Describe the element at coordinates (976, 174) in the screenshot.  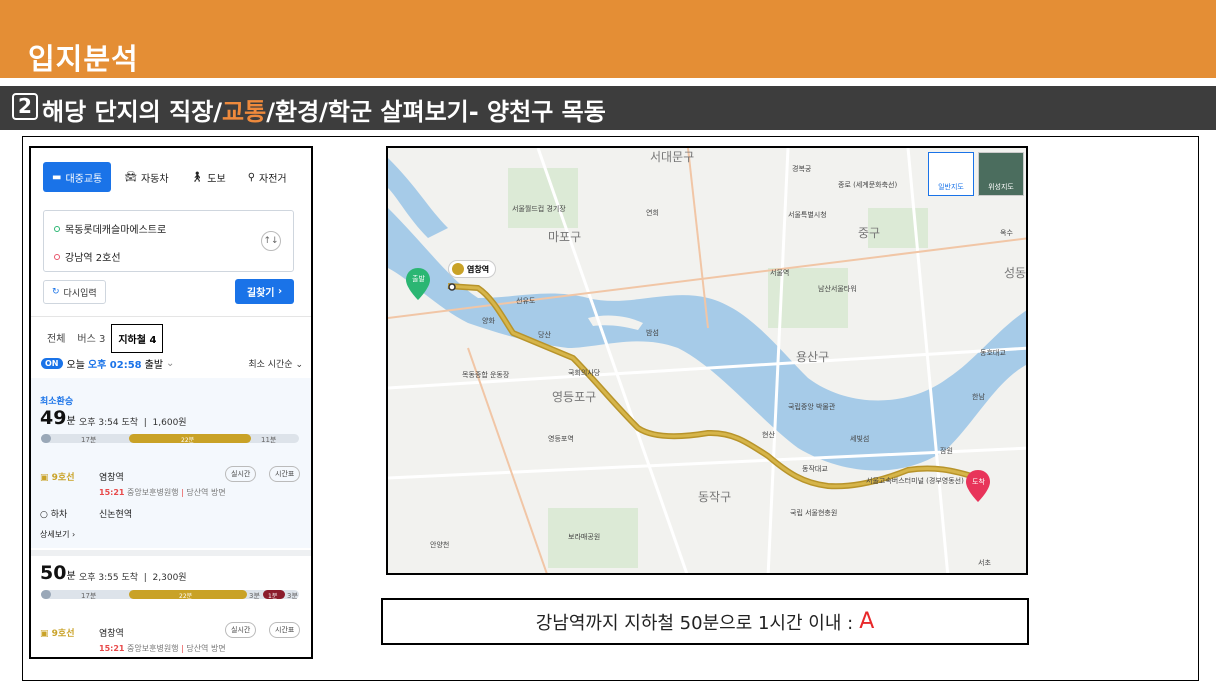
I see `map-type-switch: 일반지도 위성지도` at that location.